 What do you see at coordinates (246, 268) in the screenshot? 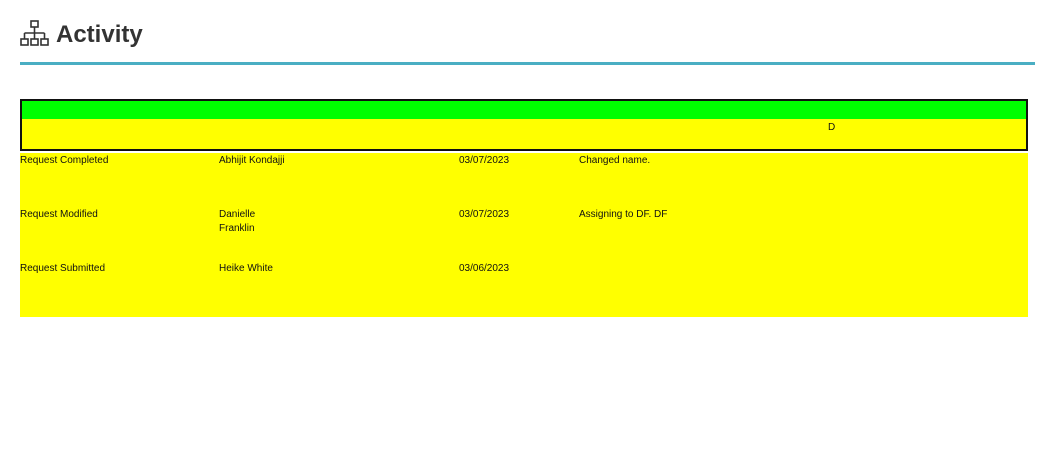
I see `user-cell: Heike White` at bounding box center [246, 268].